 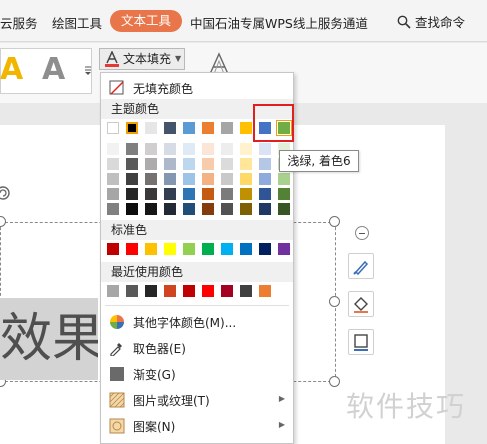 What do you see at coordinates (146, 21) in the screenshot?
I see `tab-text-tools: 文本工具` at bounding box center [146, 21].